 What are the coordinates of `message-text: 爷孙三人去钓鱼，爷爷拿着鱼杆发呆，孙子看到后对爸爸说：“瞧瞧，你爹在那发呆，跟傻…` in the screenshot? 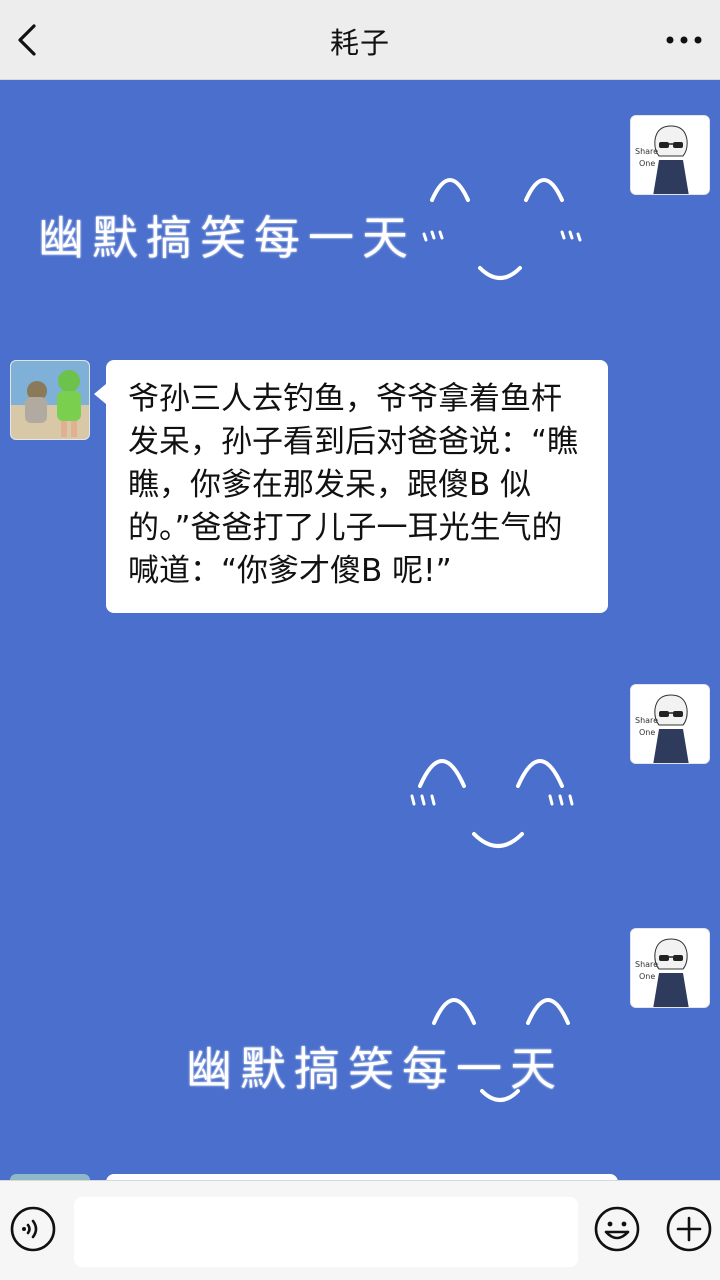 It's located at (353, 485).